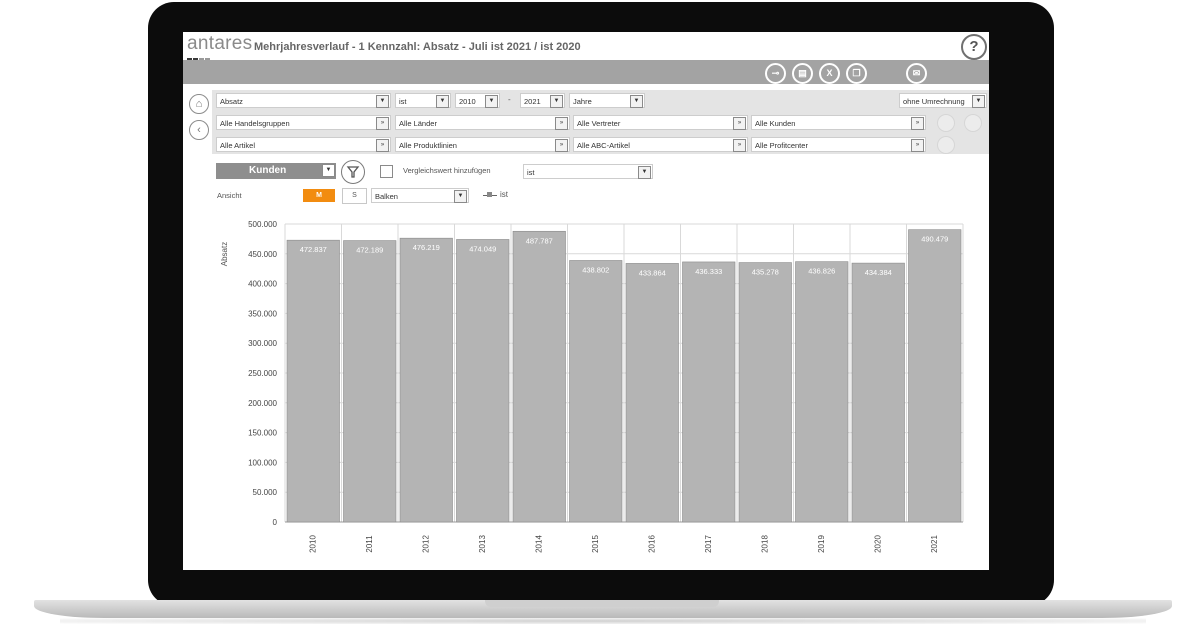 The image size is (1200, 628). I want to click on logo-blocks, so click(201, 56).